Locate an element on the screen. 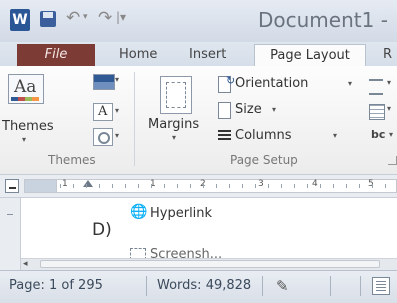 This screenshot has height=303, width=397. word-app-icon: W is located at coordinates (20, 20).